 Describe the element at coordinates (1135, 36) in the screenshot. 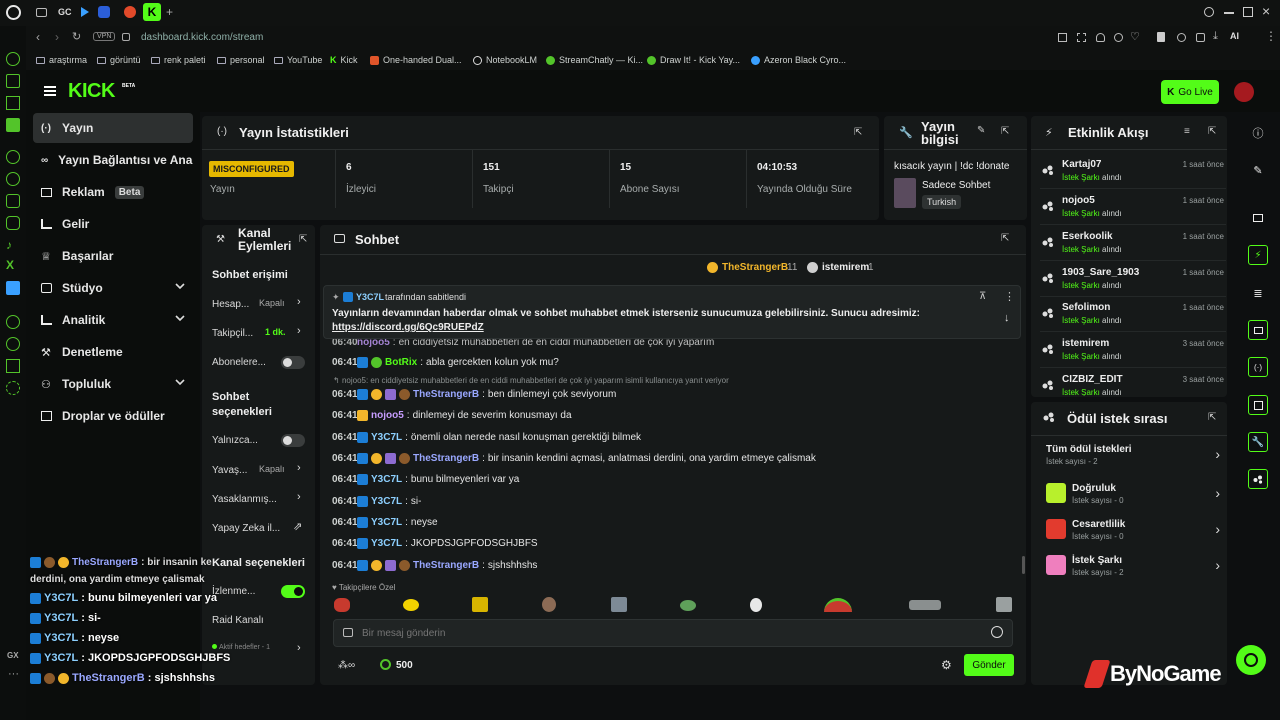

I see `heart-icon: ♡` at that location.